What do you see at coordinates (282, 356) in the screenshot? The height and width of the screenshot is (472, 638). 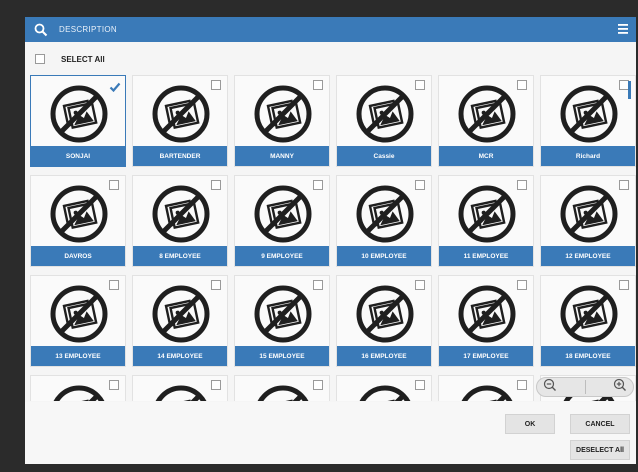 I see `employee-name-label: 15 EMPLOYEE` at bounding box center [282, 356].